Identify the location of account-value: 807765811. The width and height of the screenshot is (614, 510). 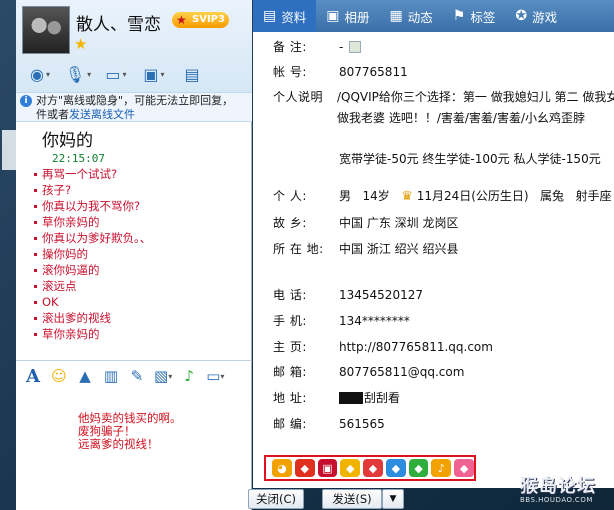
(373, 72).